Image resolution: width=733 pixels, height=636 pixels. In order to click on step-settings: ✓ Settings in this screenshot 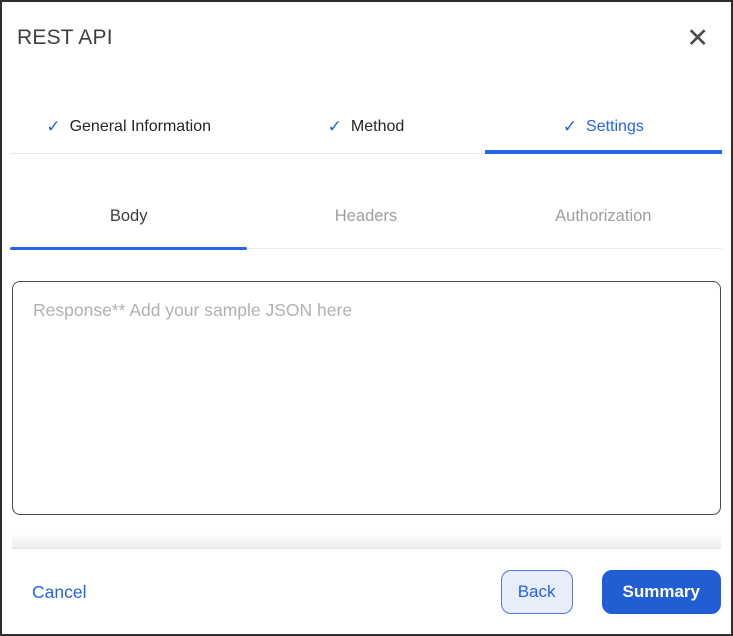, I will do `click(603, 135)`.